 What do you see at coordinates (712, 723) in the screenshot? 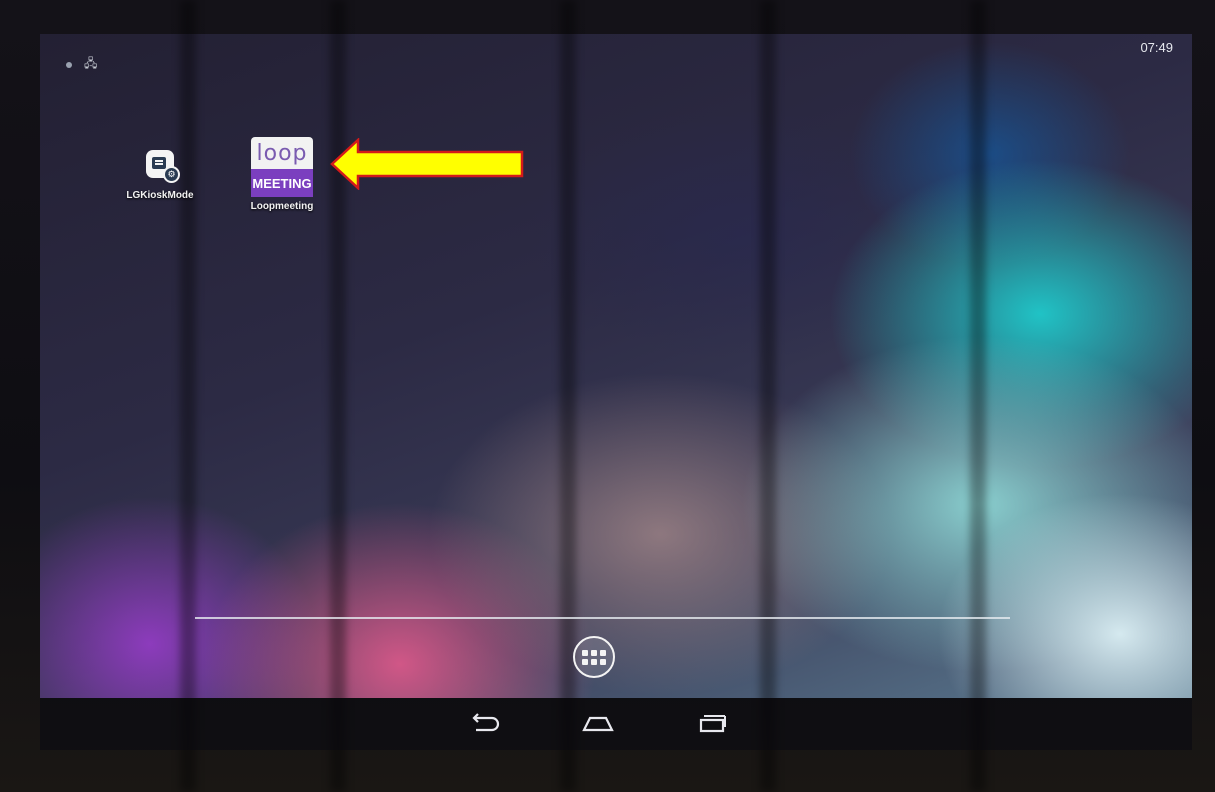
I see `recent-apps-icon` at bounding box center [712, 723].